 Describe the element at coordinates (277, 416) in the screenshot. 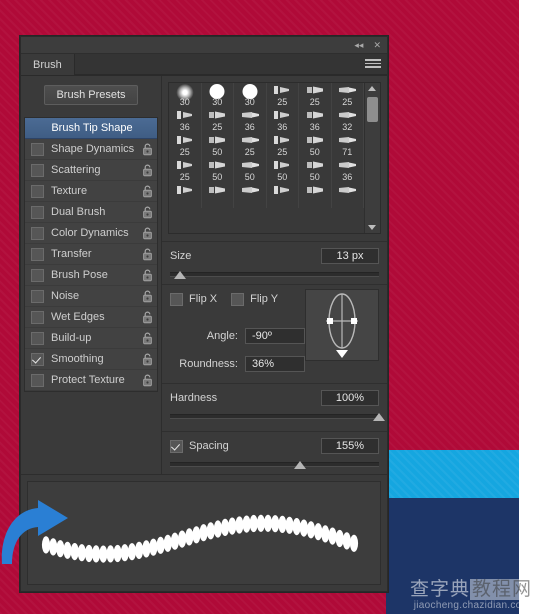

I see `hardness-slider` at that location.